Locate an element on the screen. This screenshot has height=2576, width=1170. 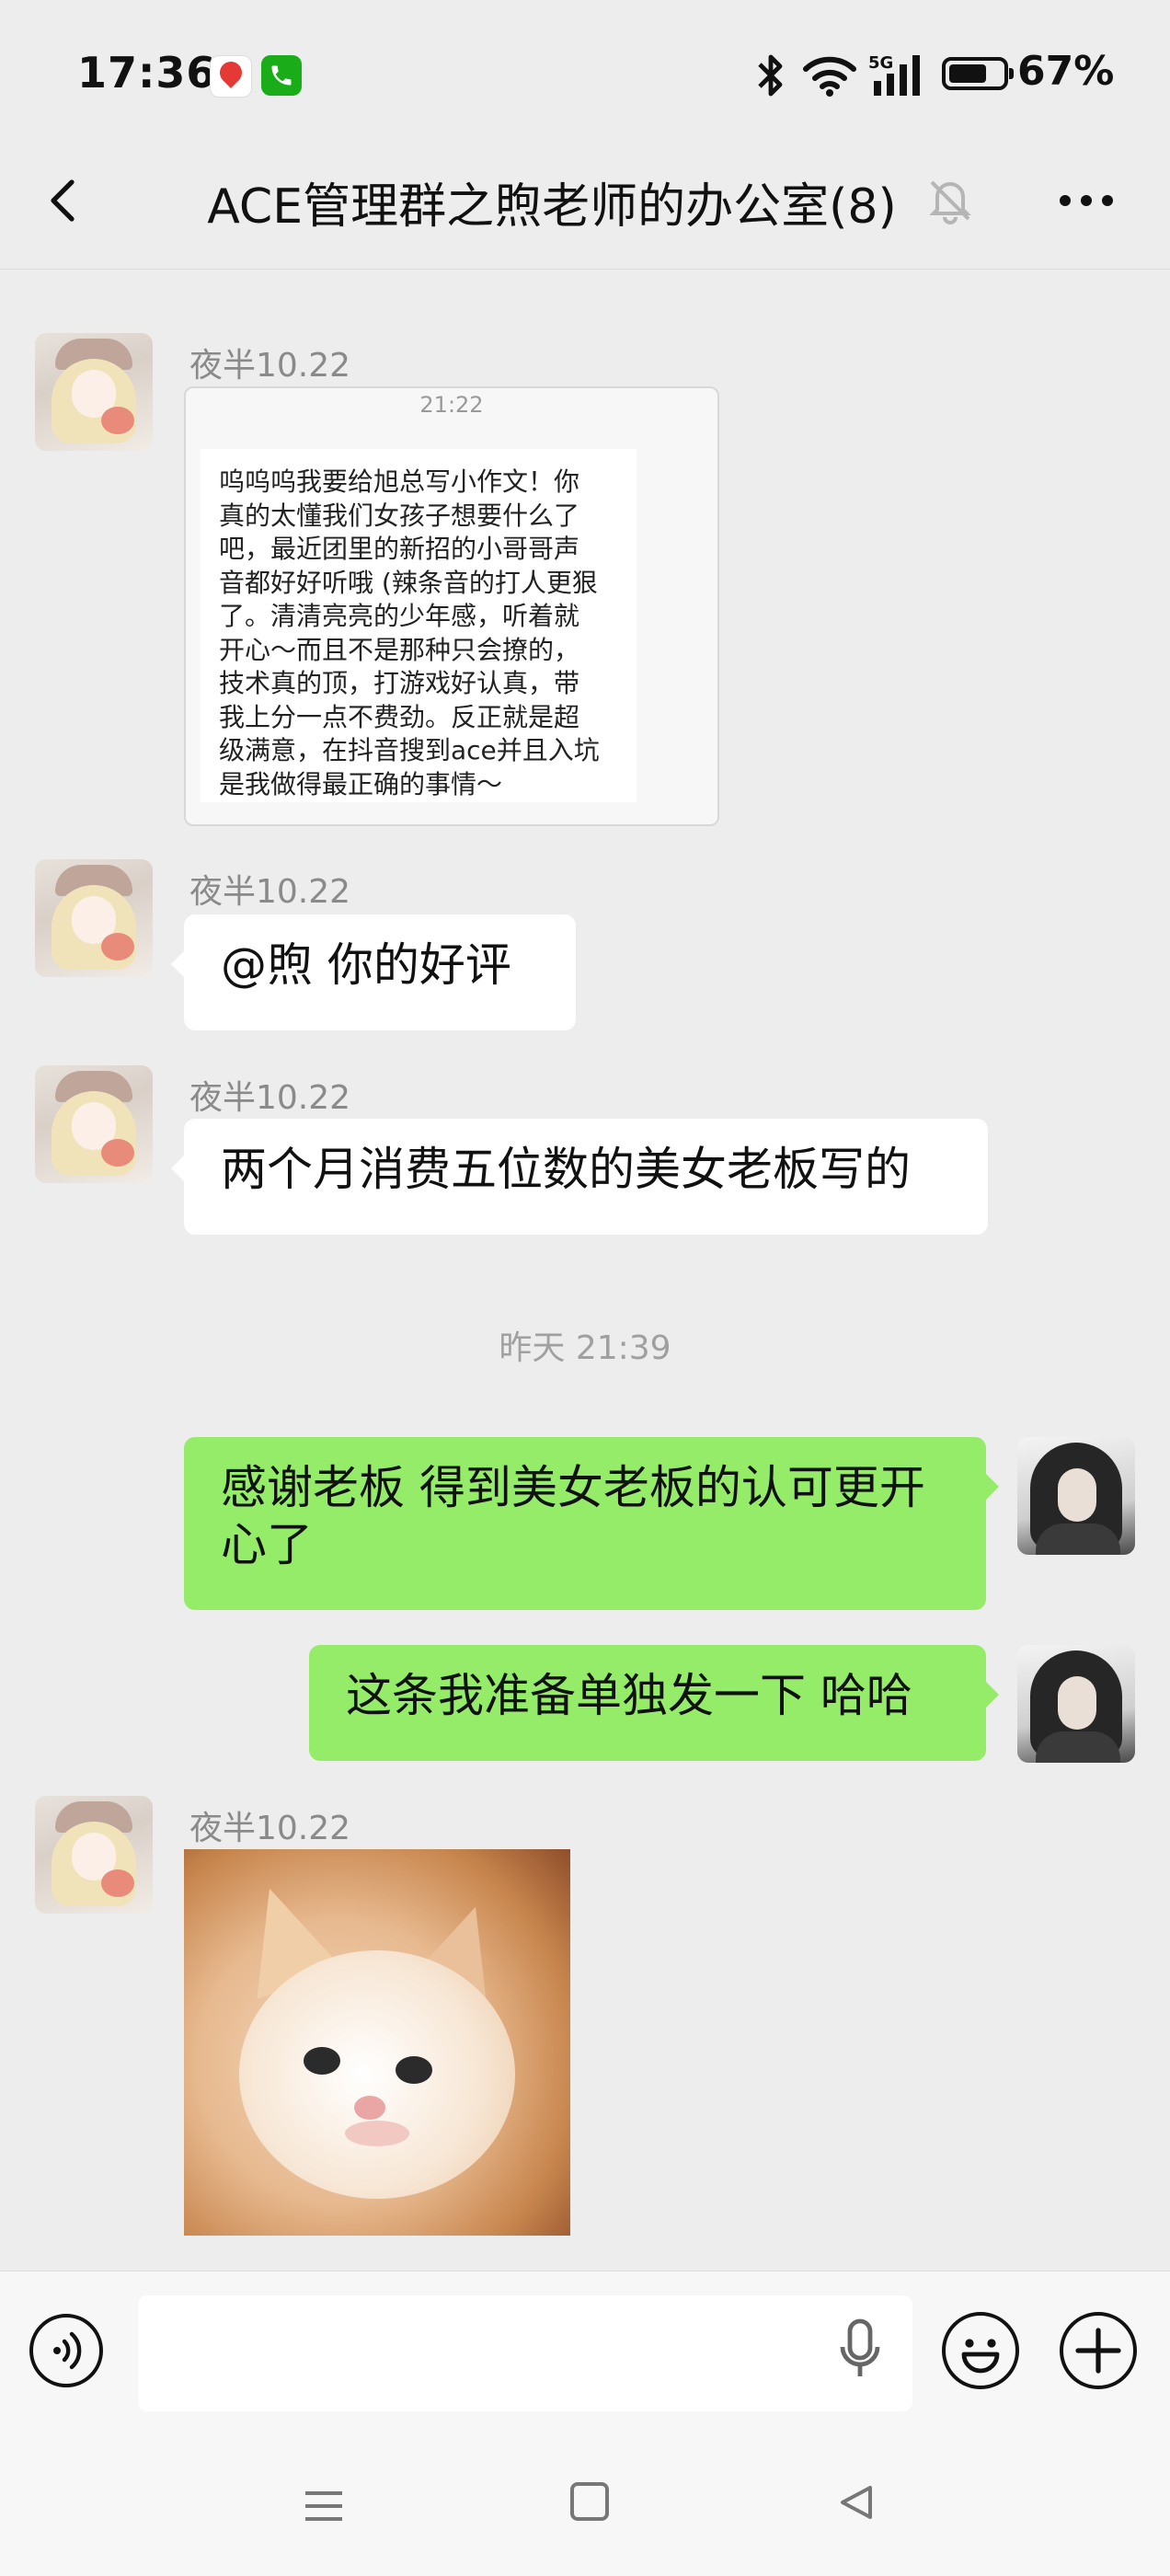
chat-header: ACE管理群之煦老师的办公室(8) is located at coordinates (585, 204).